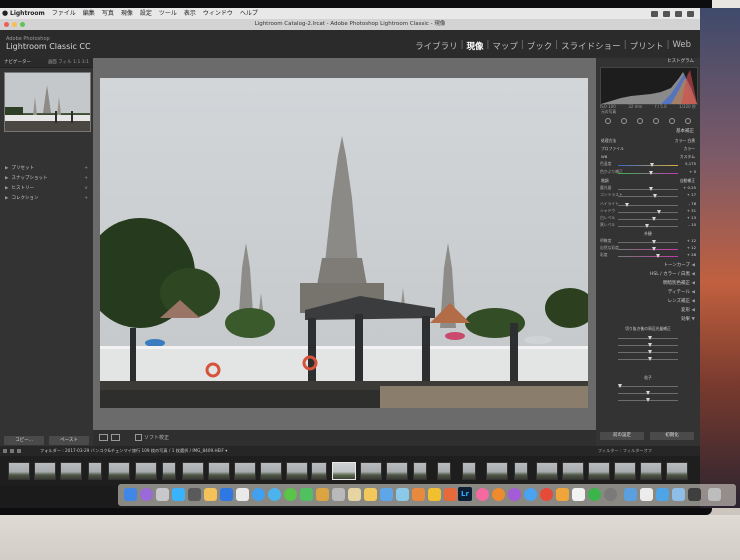  What do you see at coordinates (19, 451) in the screenshot?
I see `forward-arrow-icon` at bounding box center [19, 451].